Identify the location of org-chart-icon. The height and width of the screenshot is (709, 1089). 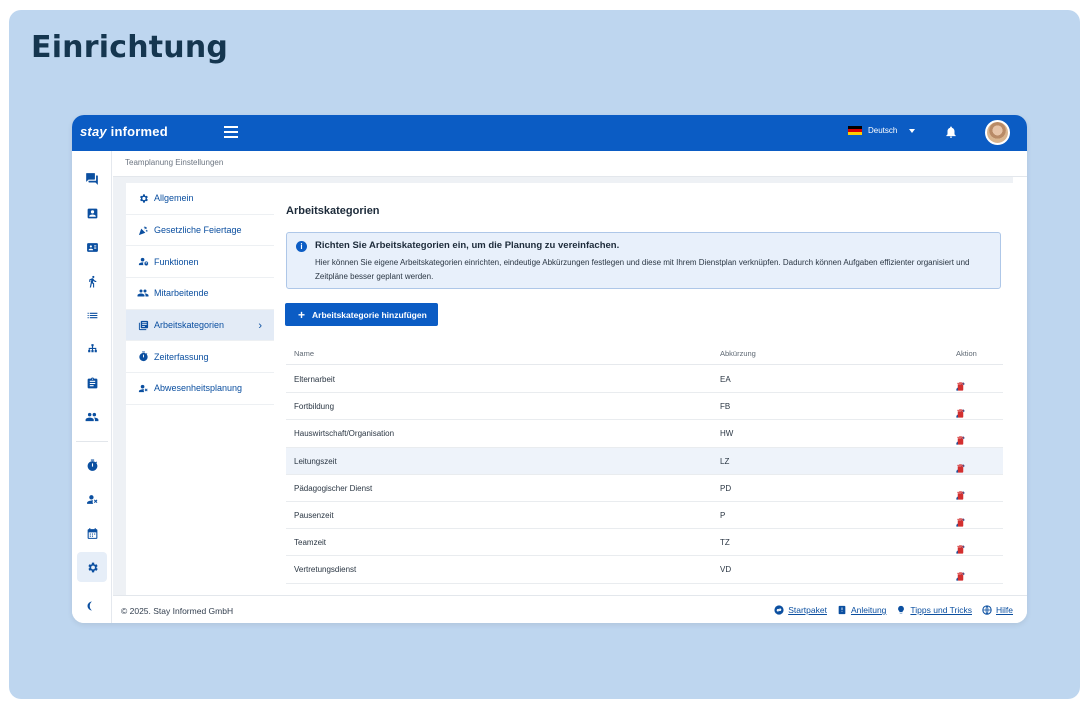
(92, 349).